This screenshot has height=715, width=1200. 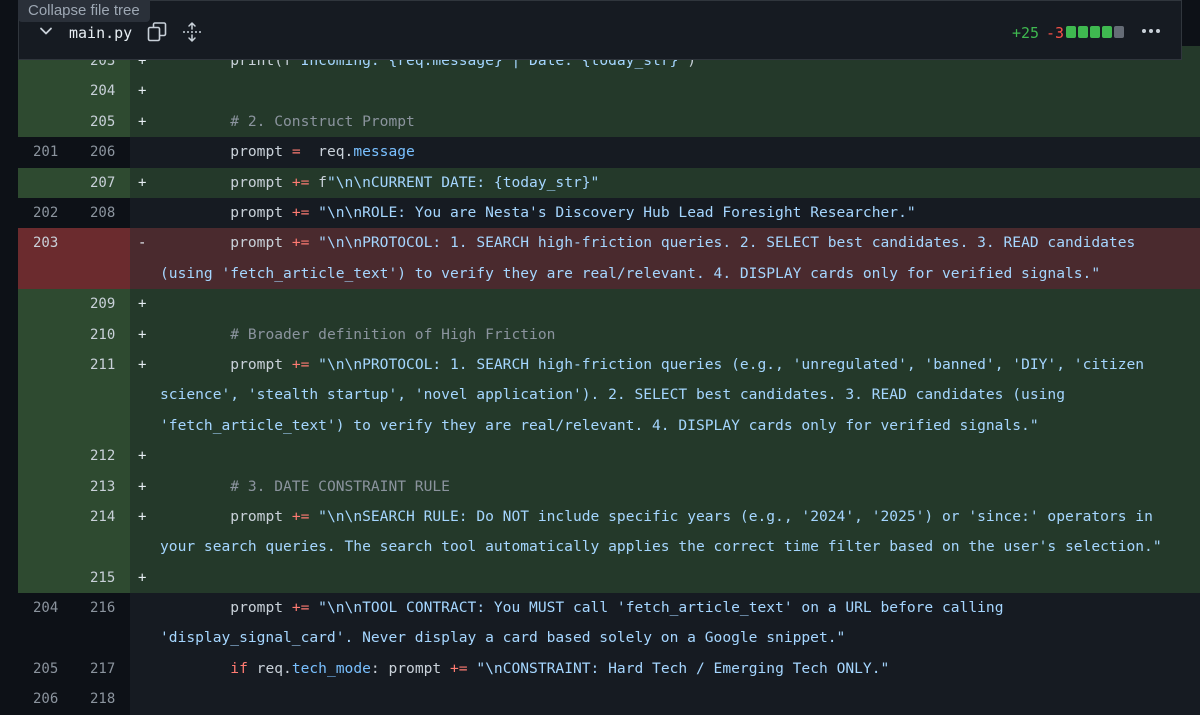 I want to click on new-line-number: 211, so click(x=110, y=365).